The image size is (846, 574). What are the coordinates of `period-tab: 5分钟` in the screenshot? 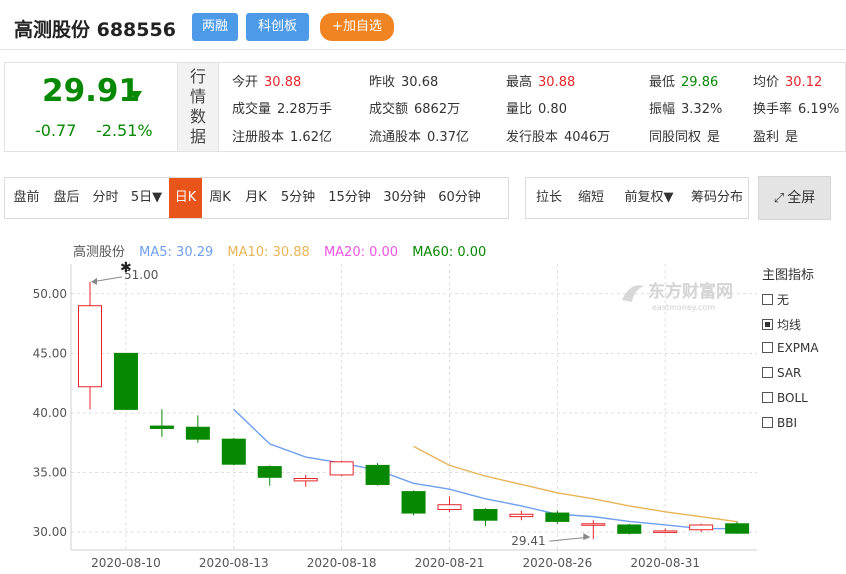 It's located at (298, 198).